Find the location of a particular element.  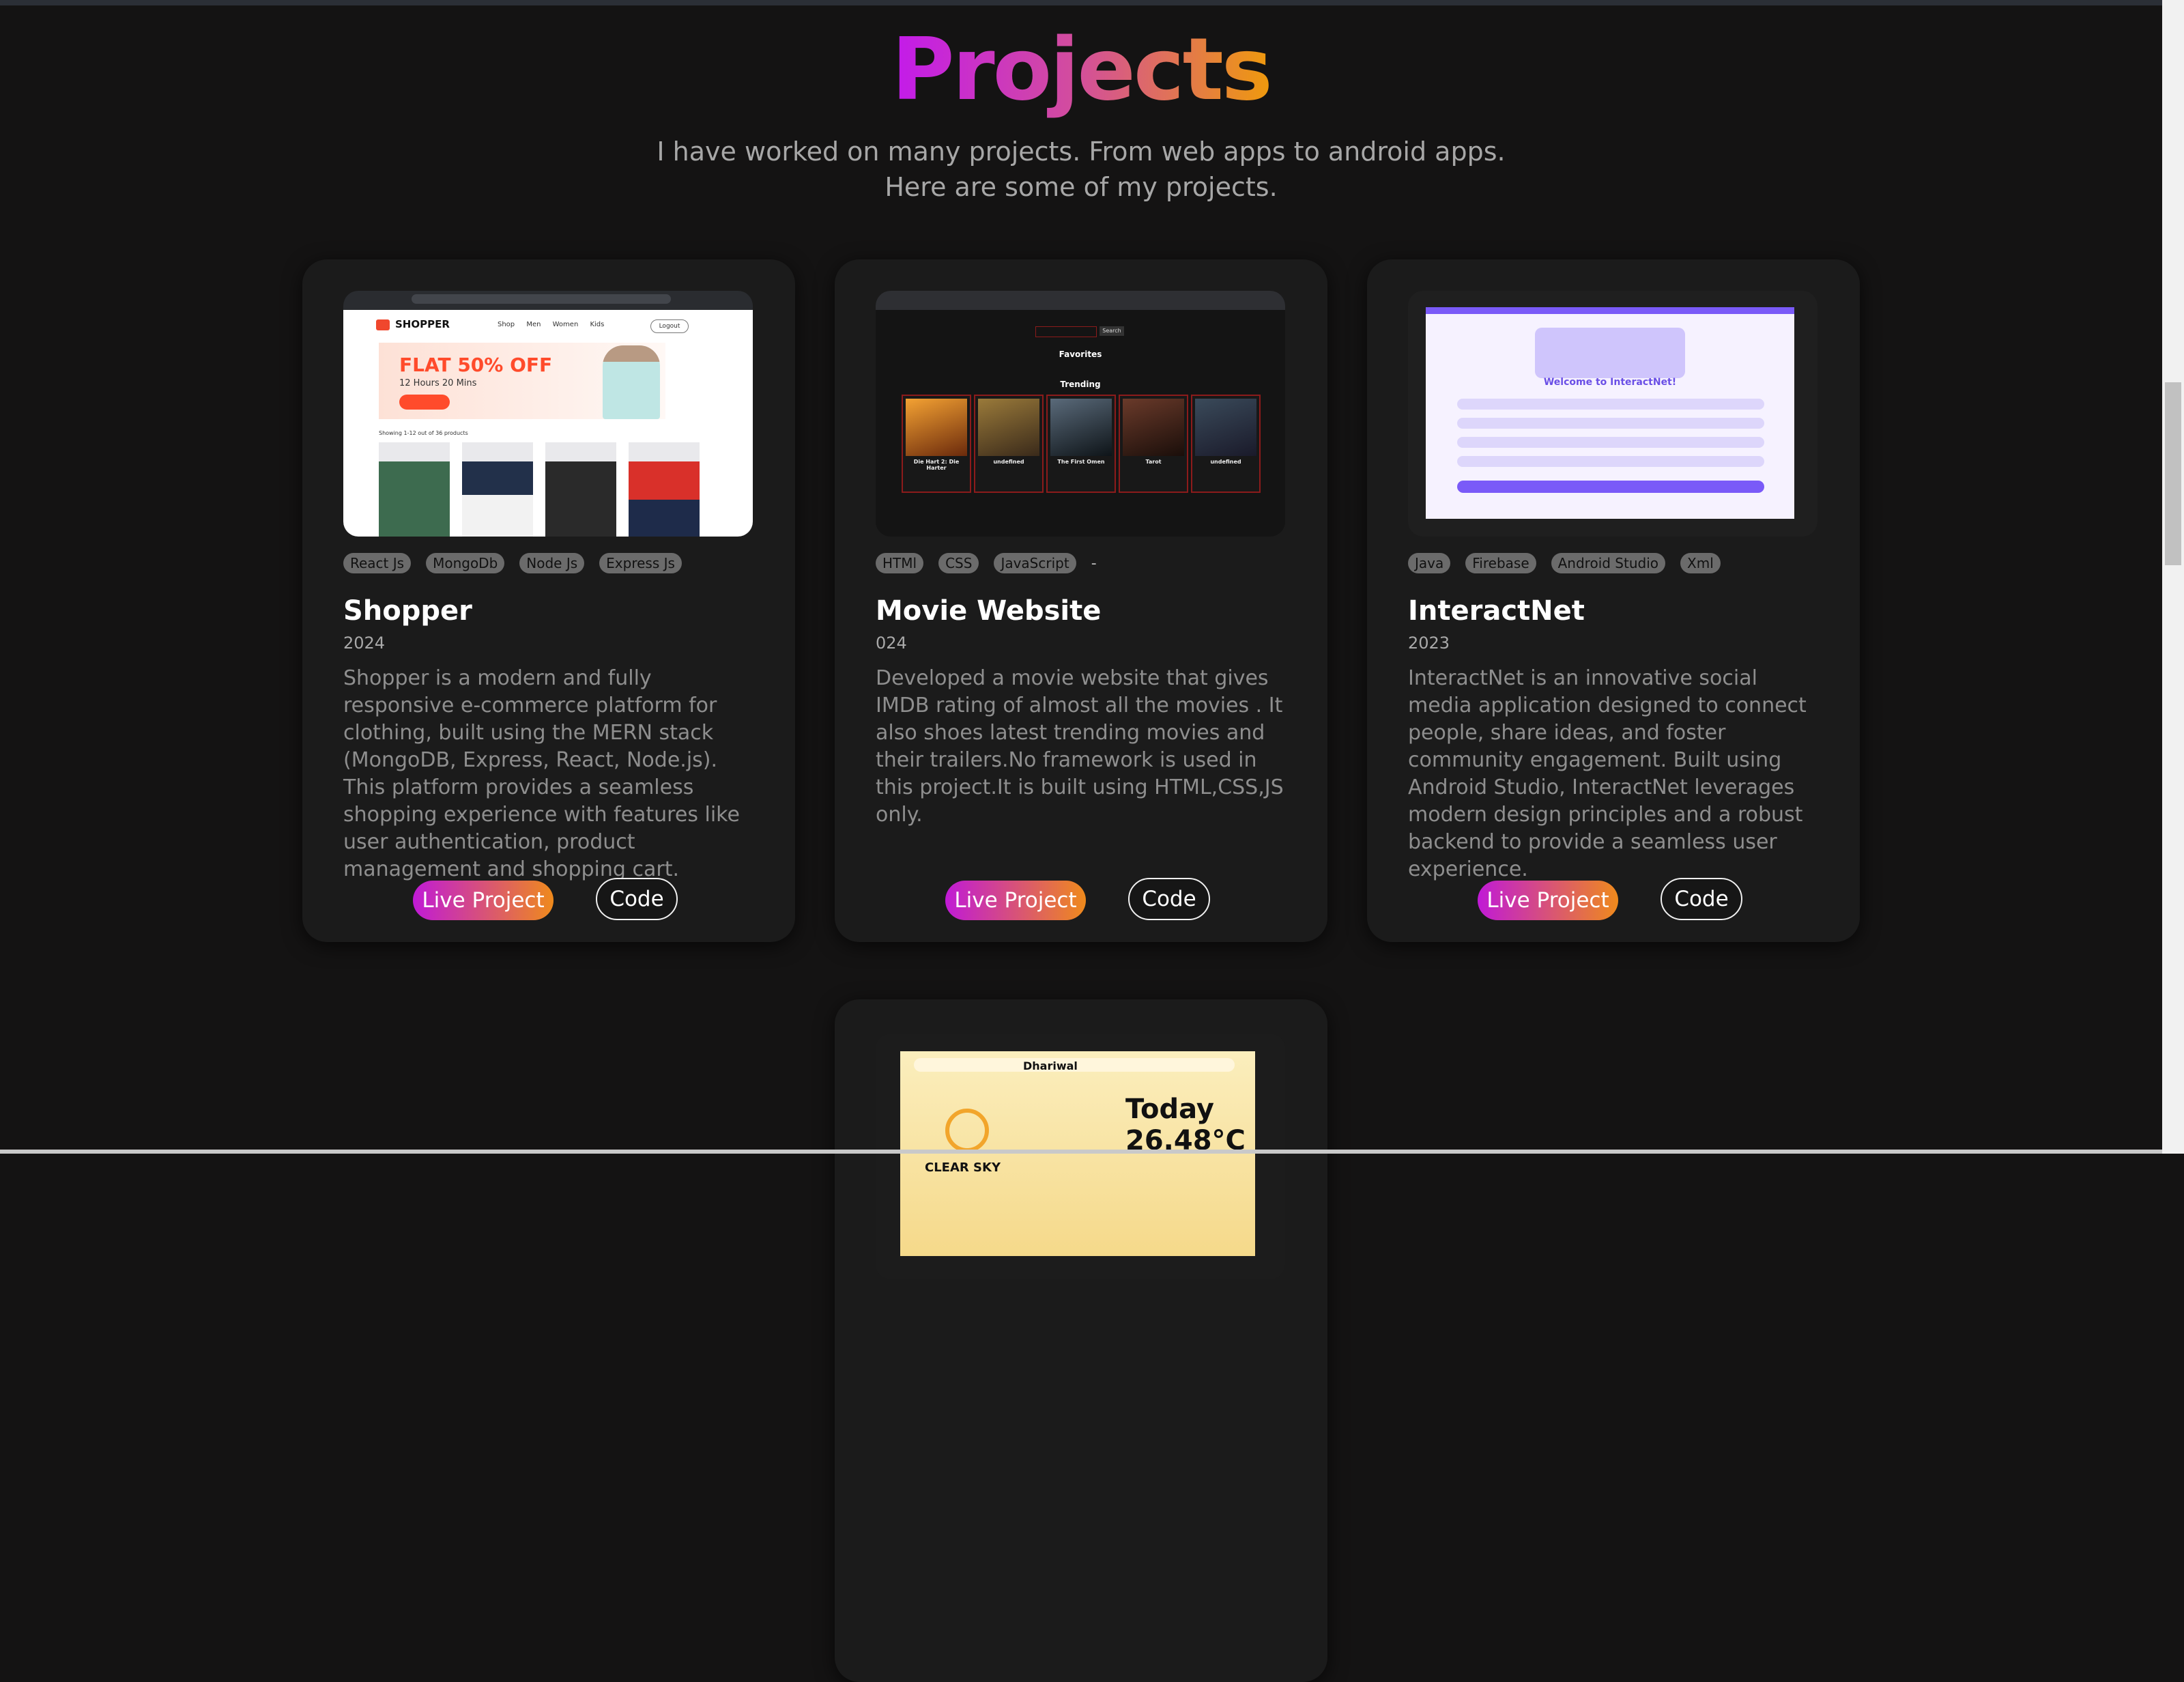

shopper-logo: SHOPPER is located at coordinates (422, 324).